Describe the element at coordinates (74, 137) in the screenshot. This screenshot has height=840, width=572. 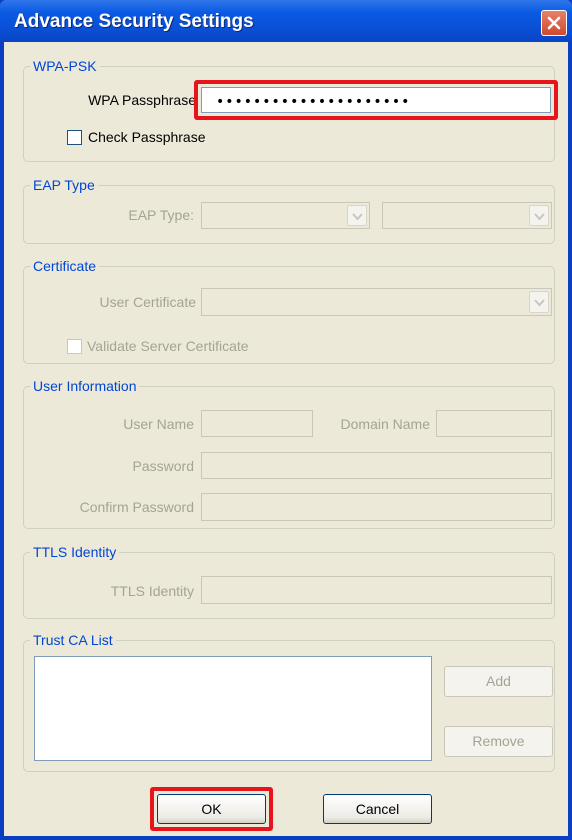
I see `check-passphrase-checkbox` at that location.